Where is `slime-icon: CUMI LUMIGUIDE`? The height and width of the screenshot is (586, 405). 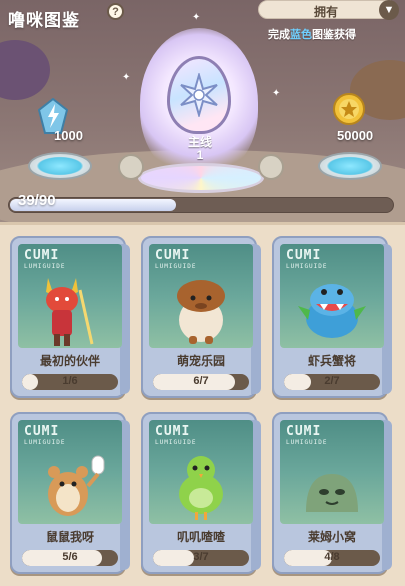
slime-icon: CUMI LUMIGUIDE is located at coordinates (332, 472).